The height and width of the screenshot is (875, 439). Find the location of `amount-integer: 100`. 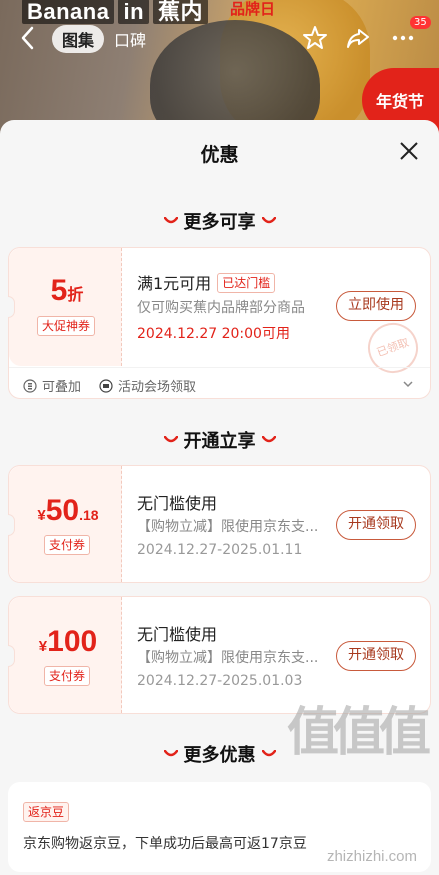

amount-integer: 100 is located at coordinates (72, 641).